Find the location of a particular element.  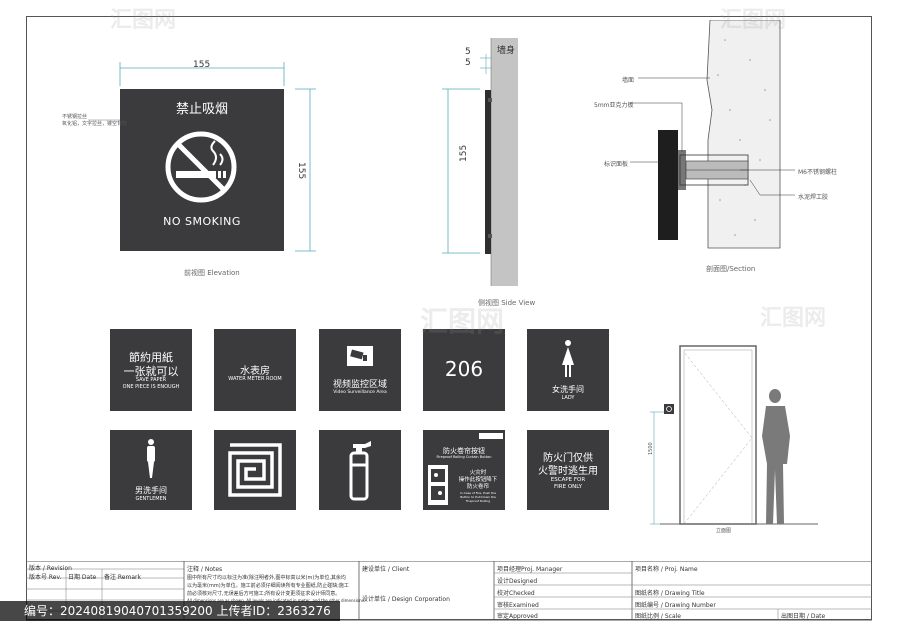

man-icon is located at coordinates (151, 458).